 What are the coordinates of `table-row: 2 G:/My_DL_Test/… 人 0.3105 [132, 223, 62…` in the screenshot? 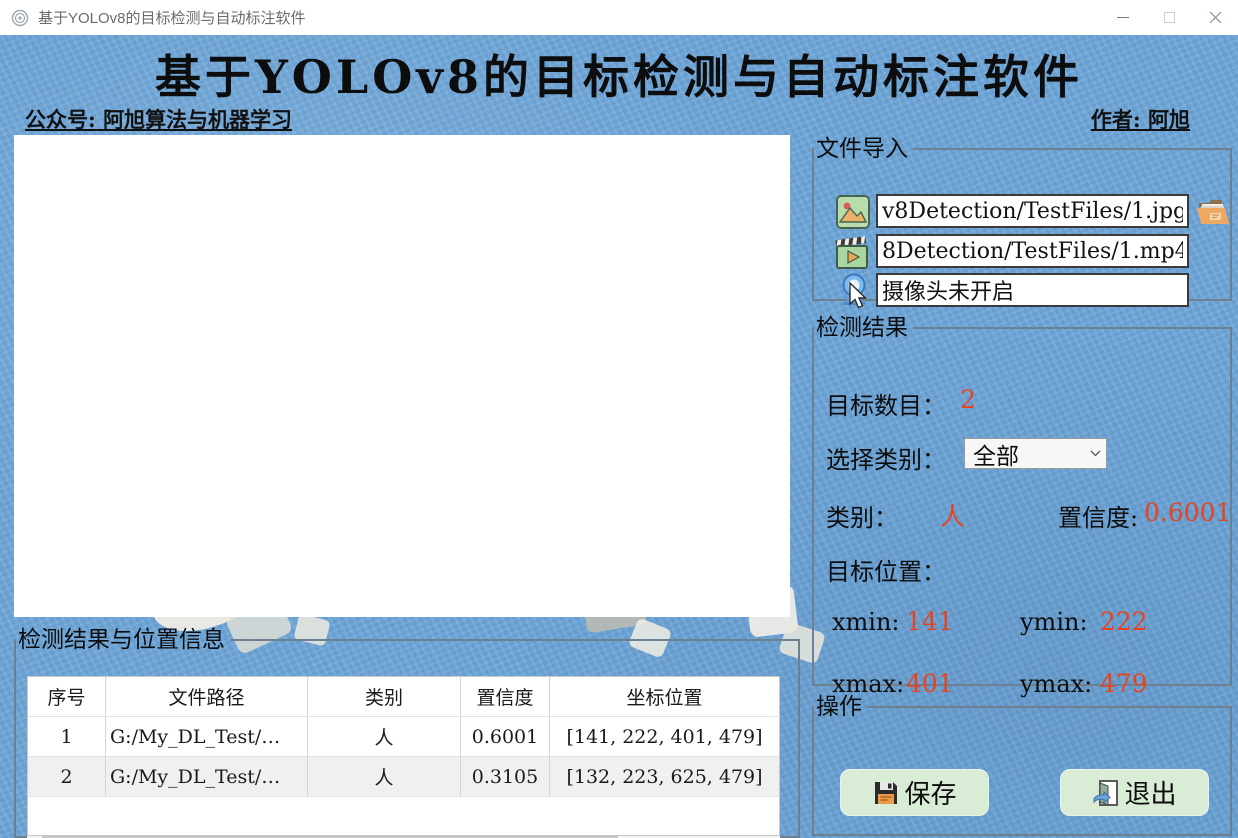 It's located at (403, 777).